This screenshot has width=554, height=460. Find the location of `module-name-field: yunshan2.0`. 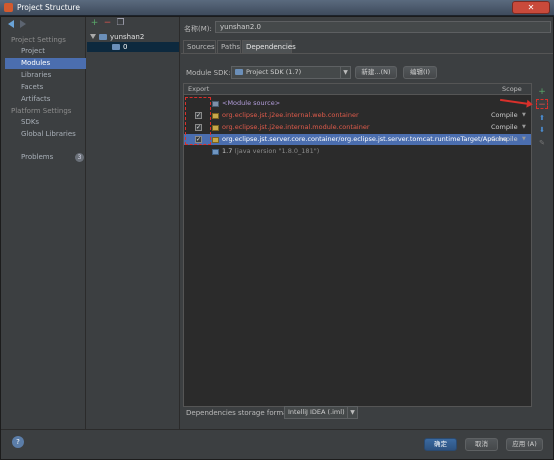

module-name-field: yunshan2.0 is located at coordinates (383, 27).